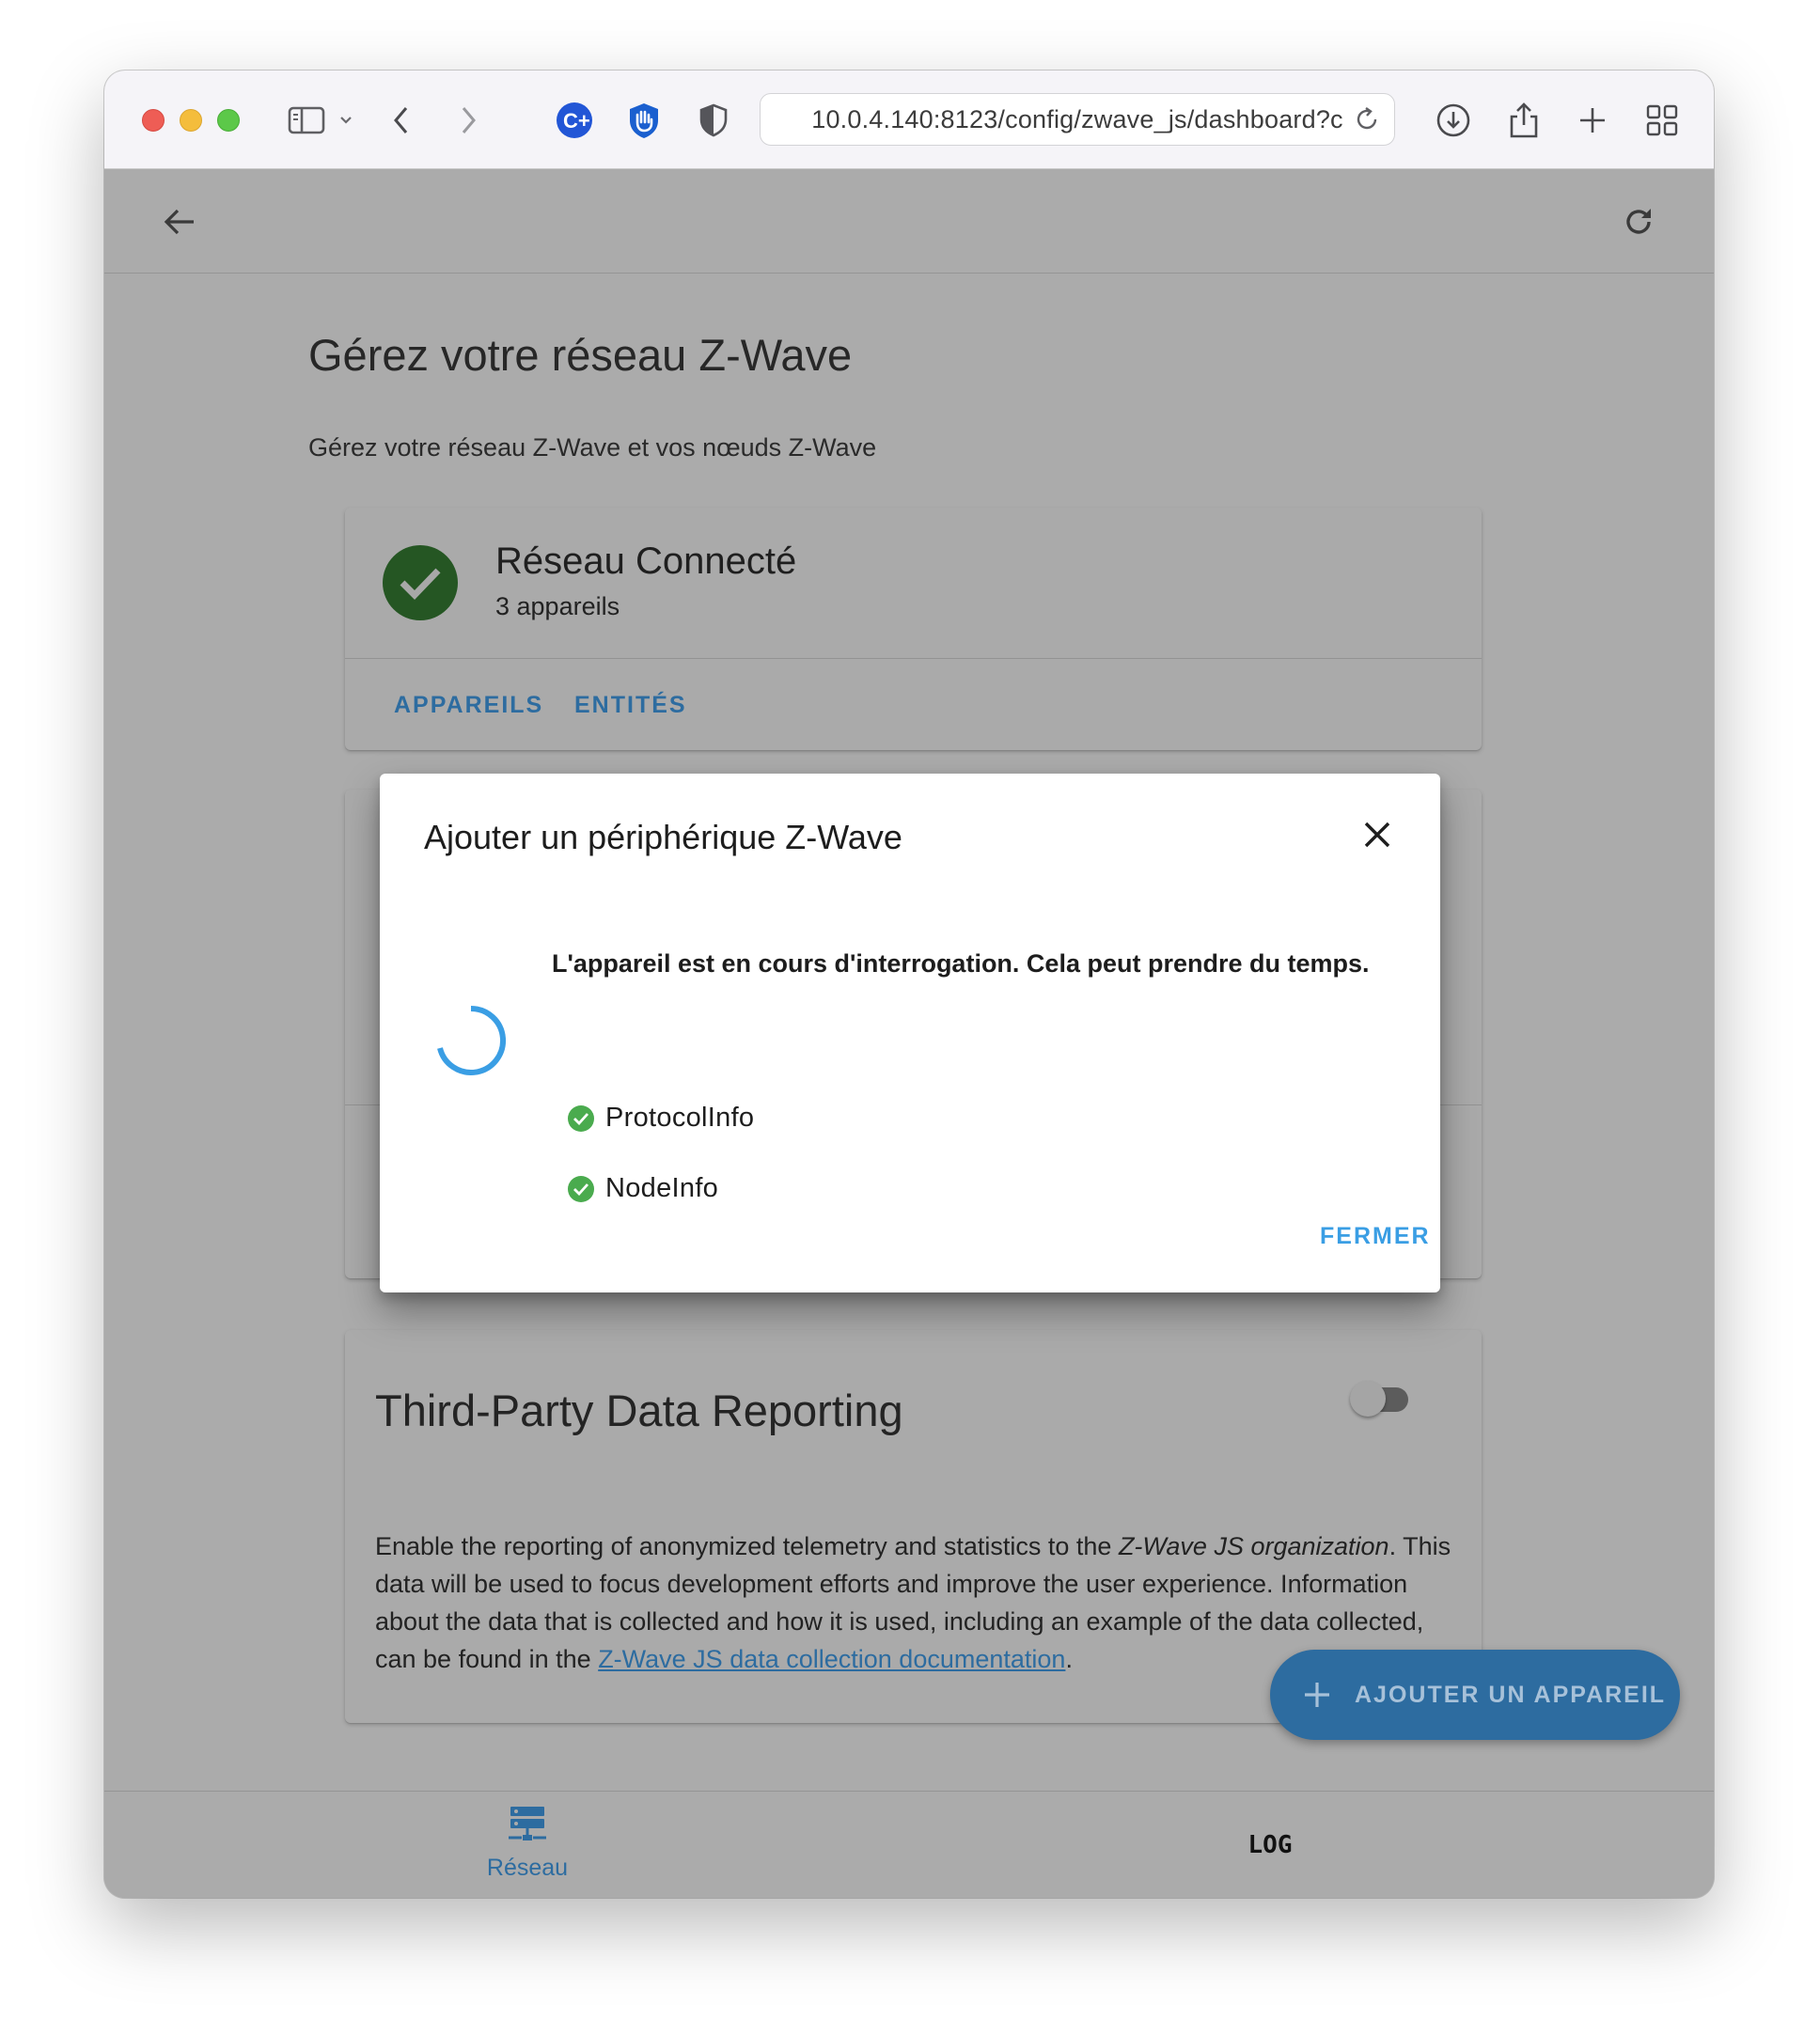 This screenshot has height=2036, width=1820. I want to click on devices-button: APPAREILS, so click(468, 705).